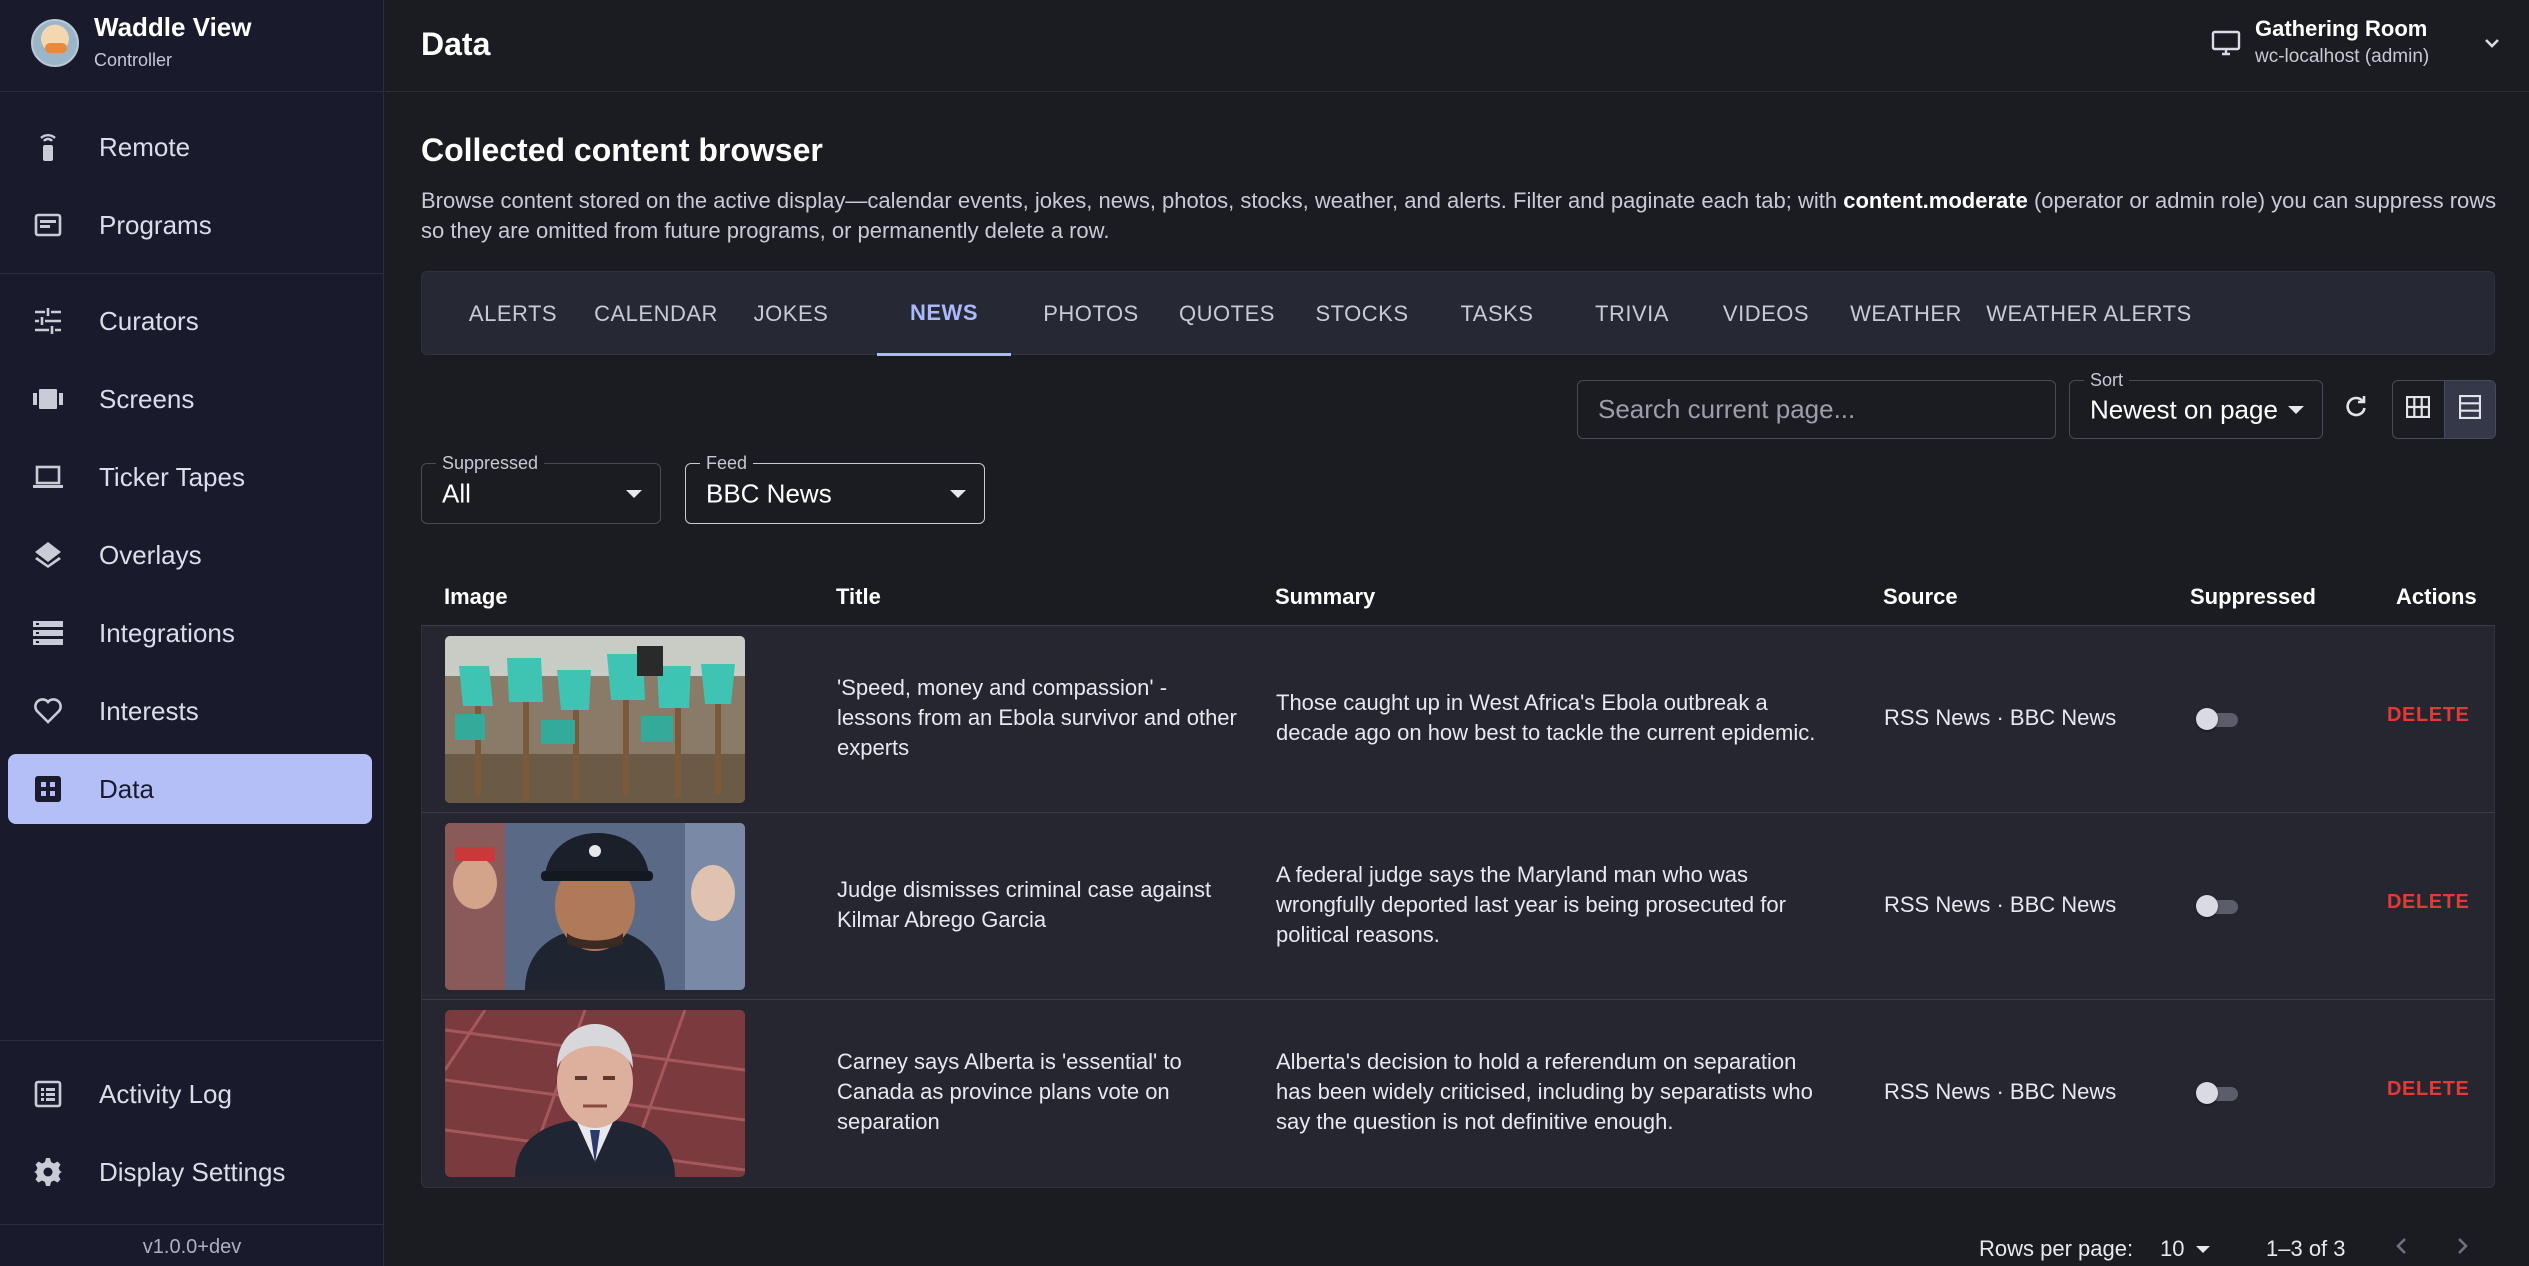 The image size is (2529, 1266). What do you see at coordinates (791, 314) in the screenshot?
I see `tab-jokes: JOKES` at bounding box center [791, 314].